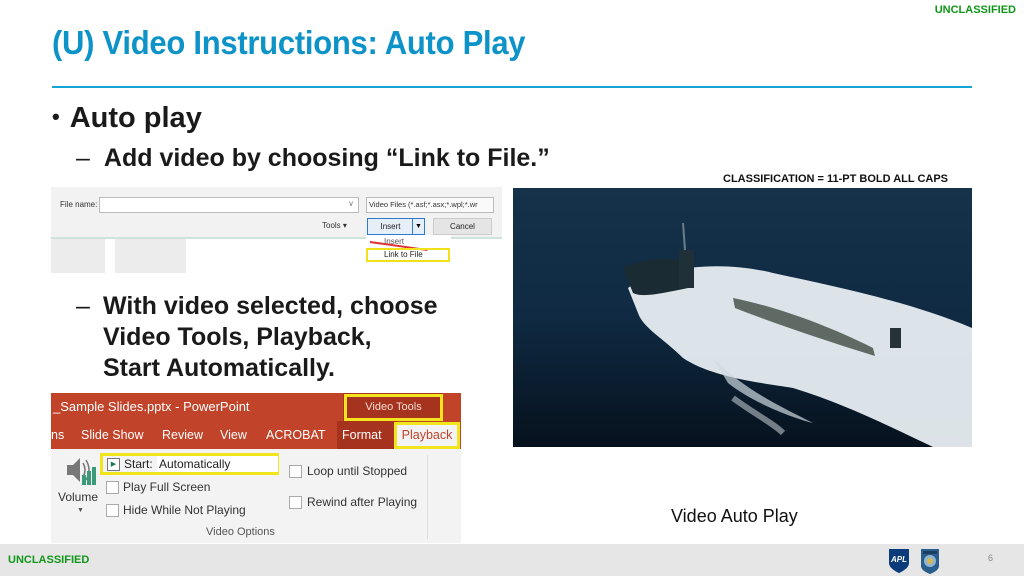 The width and height of the screenshot is (1024, 576). I want to click on tab-playback: Playback, so click(427, 435).